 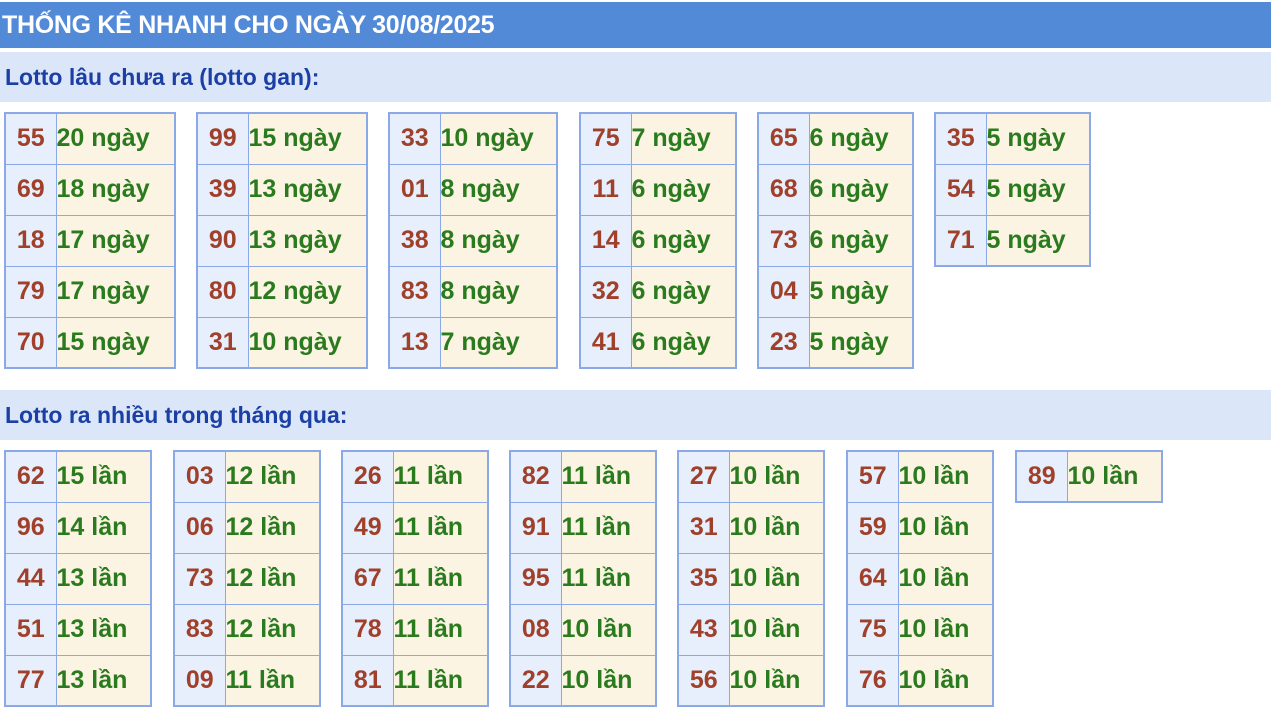 What do you see at coordinates (658, 240) in the screenshot?
I see `table-row: 14 6 ngày` at bounding box center [658, 240].